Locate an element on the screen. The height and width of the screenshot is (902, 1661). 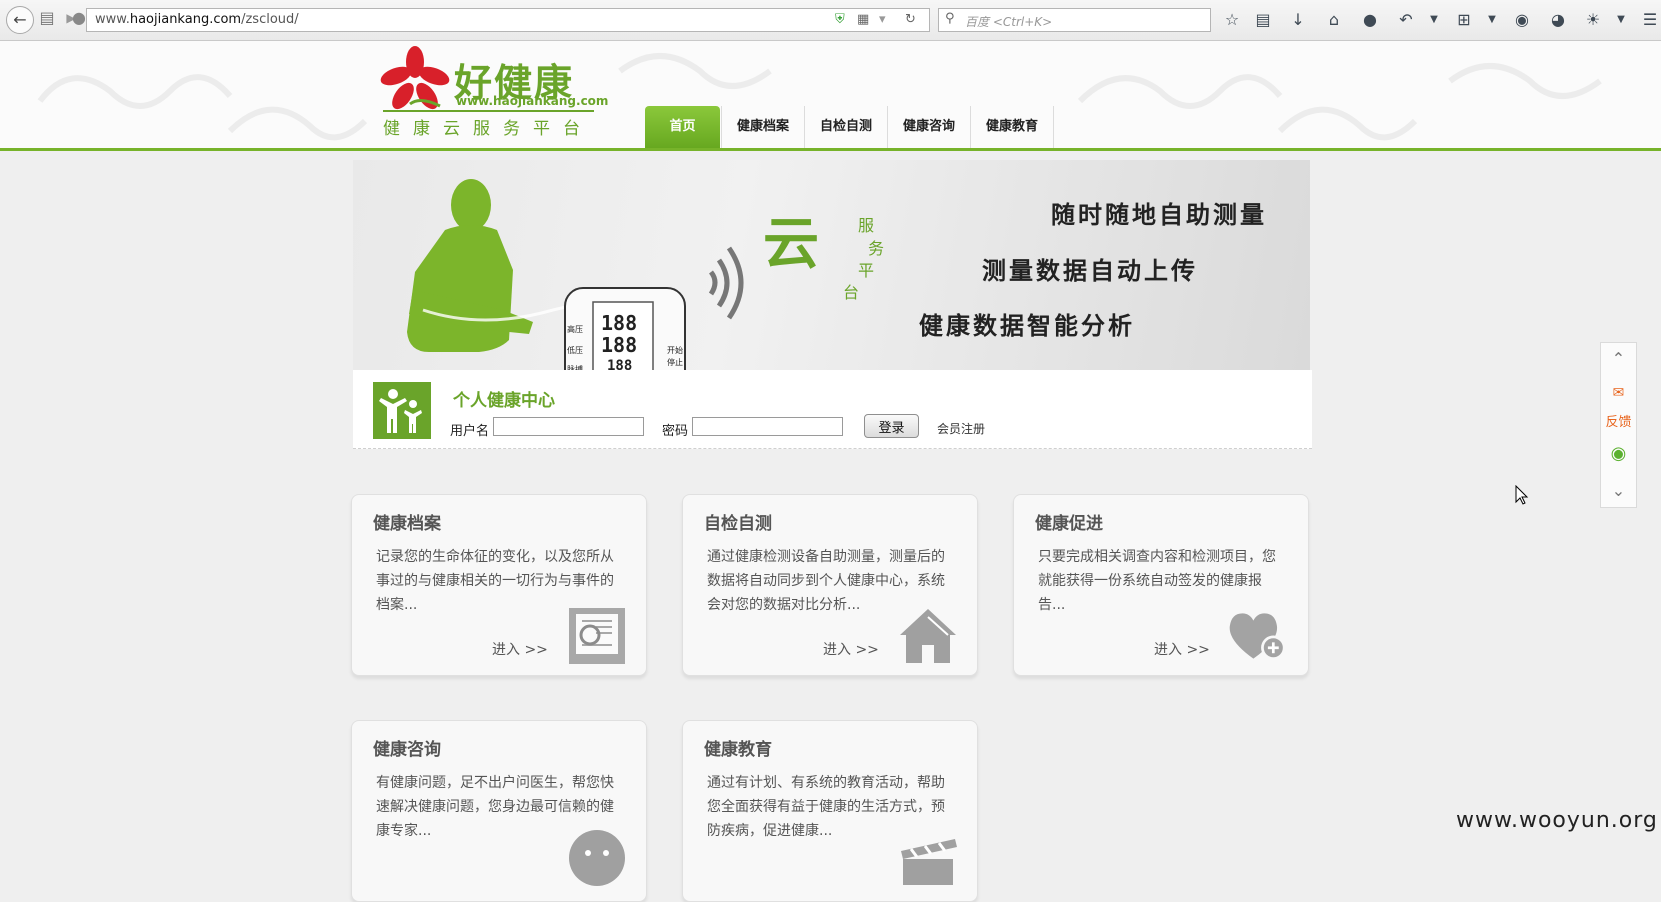
nav-item-health-records: 健康档案 is located at coordinates (762, 127).